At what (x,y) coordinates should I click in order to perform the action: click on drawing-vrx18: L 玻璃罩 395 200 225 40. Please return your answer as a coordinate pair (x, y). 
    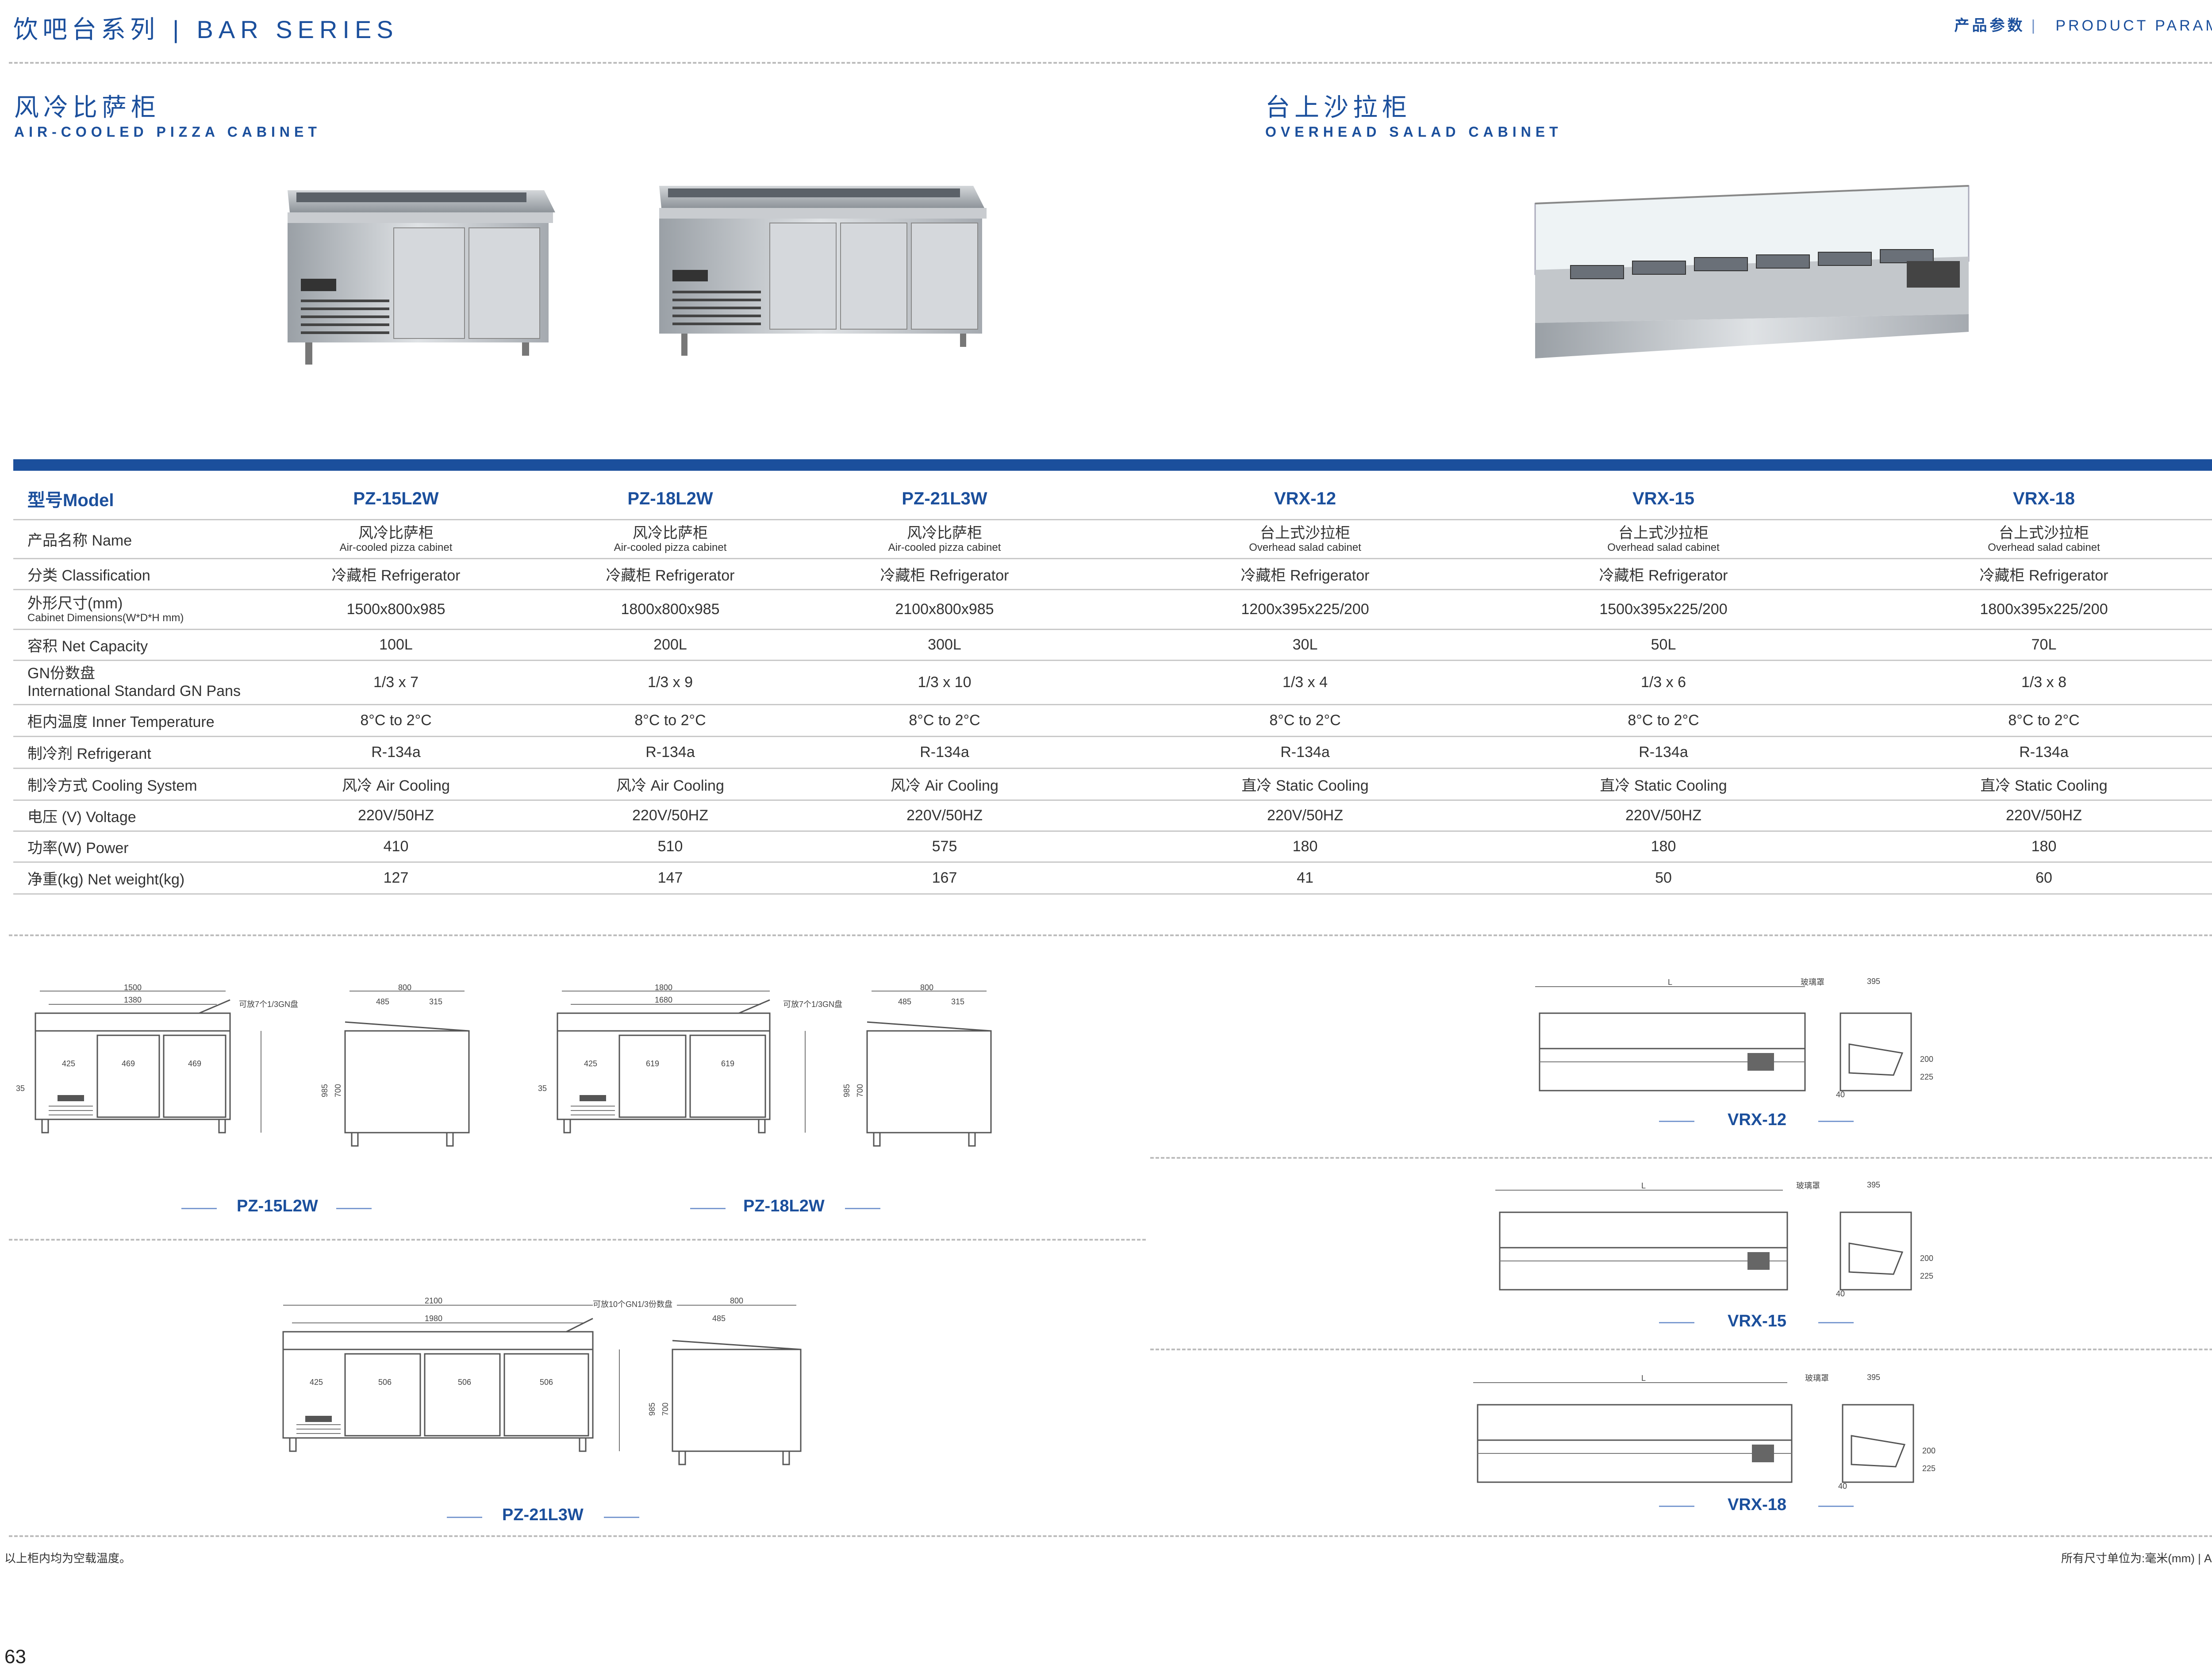
    Looking at the image, I should click on (1705, 1432).